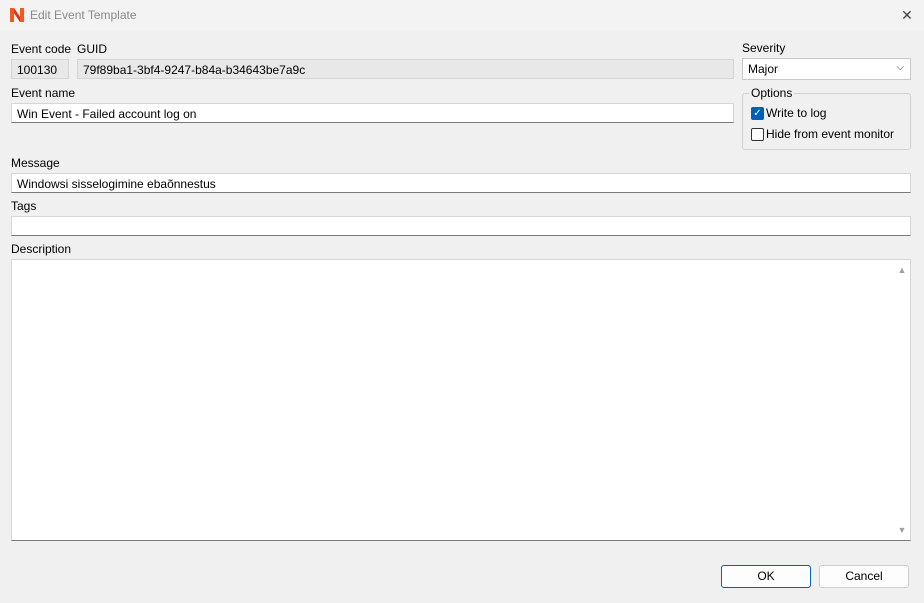 The height and width of the screenshot is (603, 924). I want to click on scroll-down-icon: ▼, so click(902, 530).